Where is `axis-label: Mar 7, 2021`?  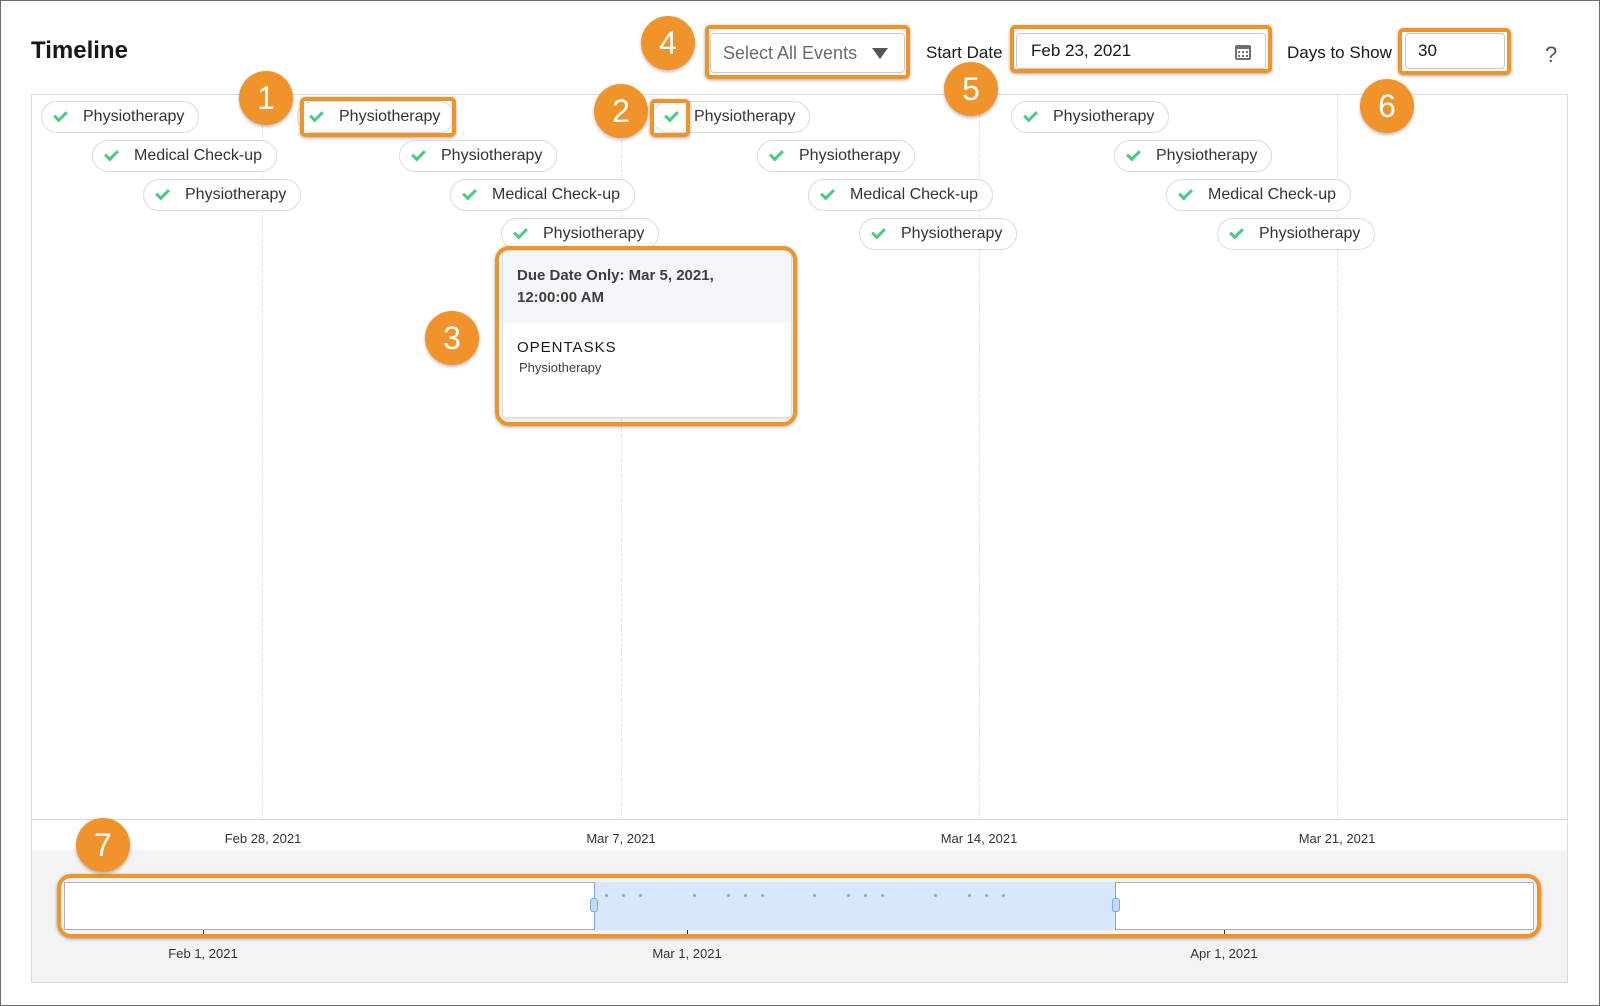
axis-label: Mar 7, 2021 is located at coordinates (621, 838).